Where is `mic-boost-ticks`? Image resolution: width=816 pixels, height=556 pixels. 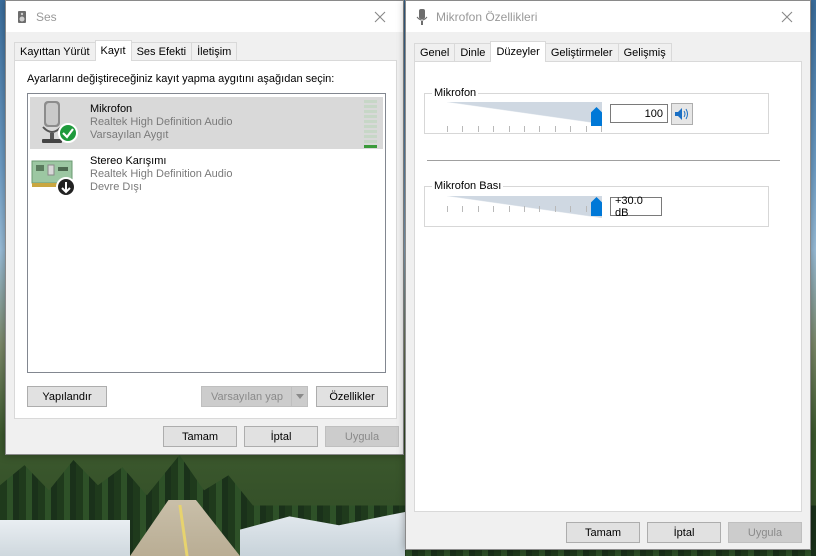
mic-boost-ticks is located at coordinates (524, 209).